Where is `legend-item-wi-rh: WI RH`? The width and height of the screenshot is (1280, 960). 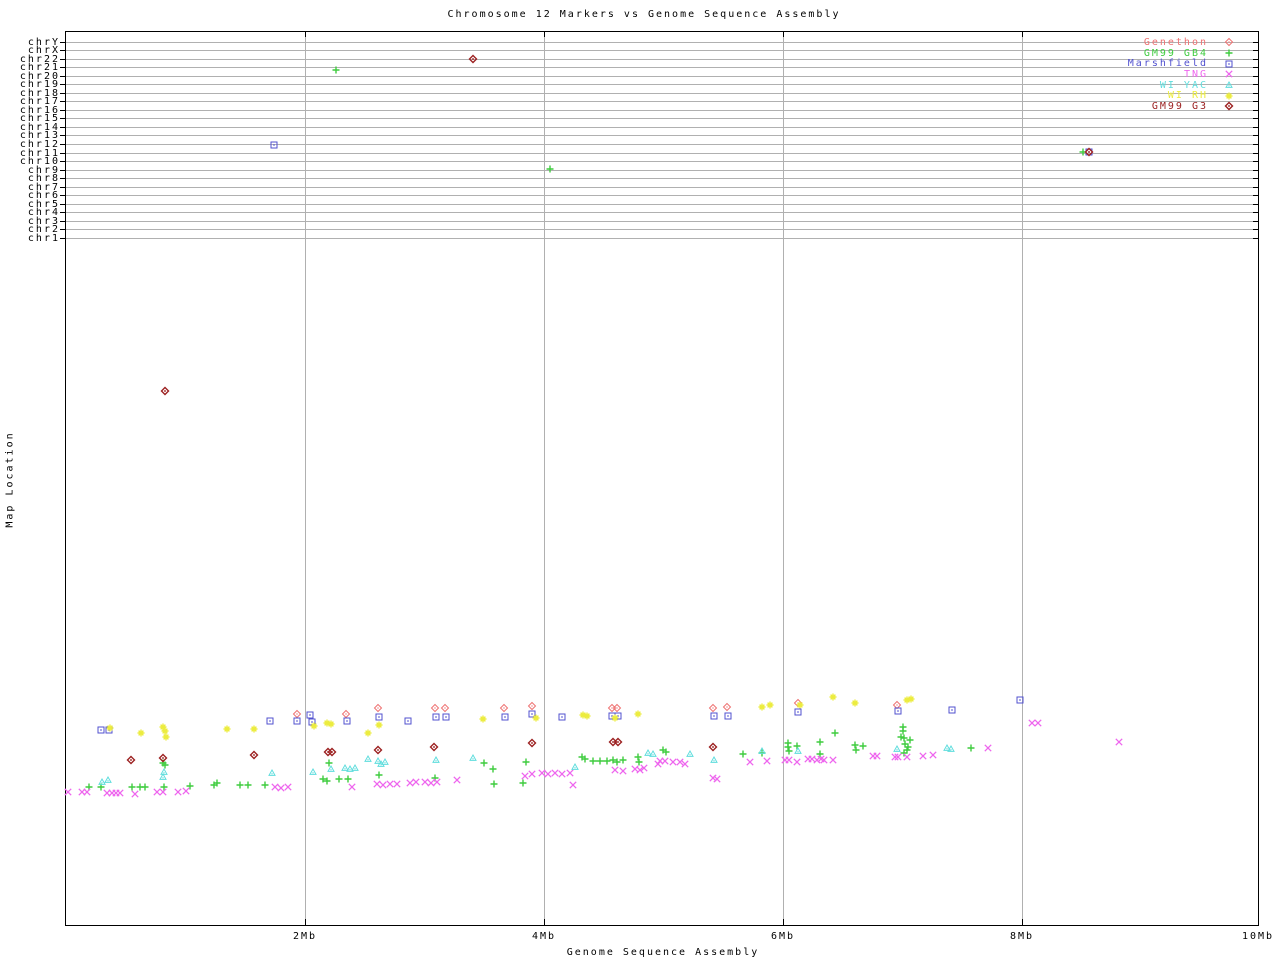 legend-item-wi-rh: WI RH is located at coordinates (1181, 95).